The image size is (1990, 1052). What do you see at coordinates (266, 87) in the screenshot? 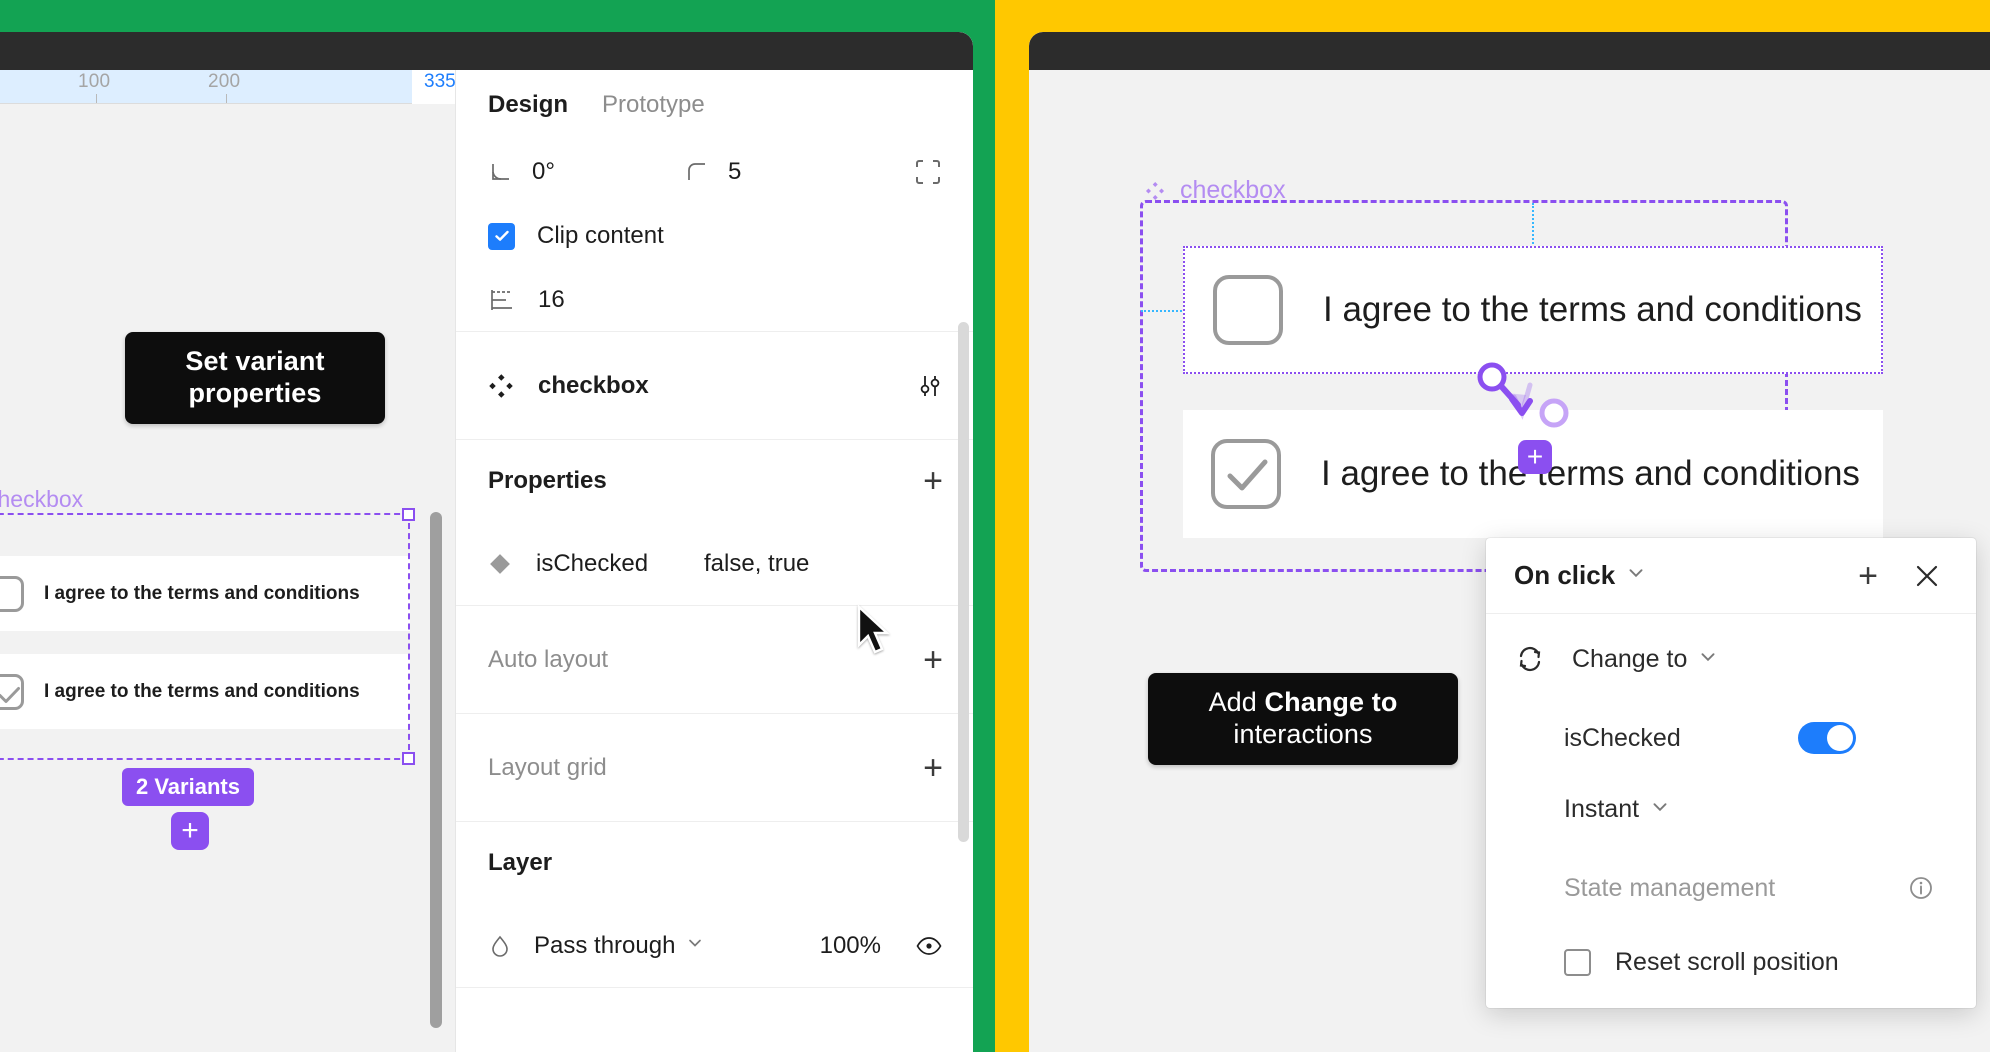
I see `horizontal-ruler: 100 200 335` at bounding box center [266, 87].